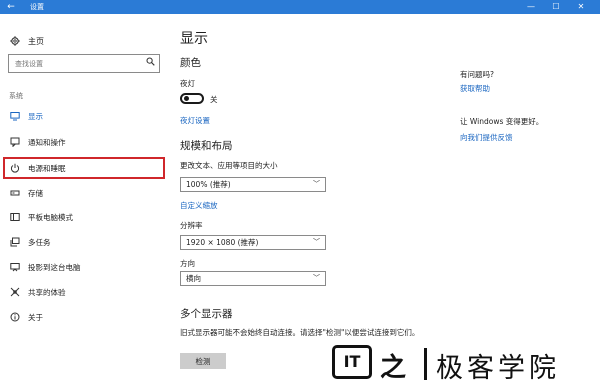 The image size is (600, 388). What do you see at coordinates (206, 314) in the screenshot?
I see `multiple-displays-heading: 多个显示器` at bounding box center [206, 314].